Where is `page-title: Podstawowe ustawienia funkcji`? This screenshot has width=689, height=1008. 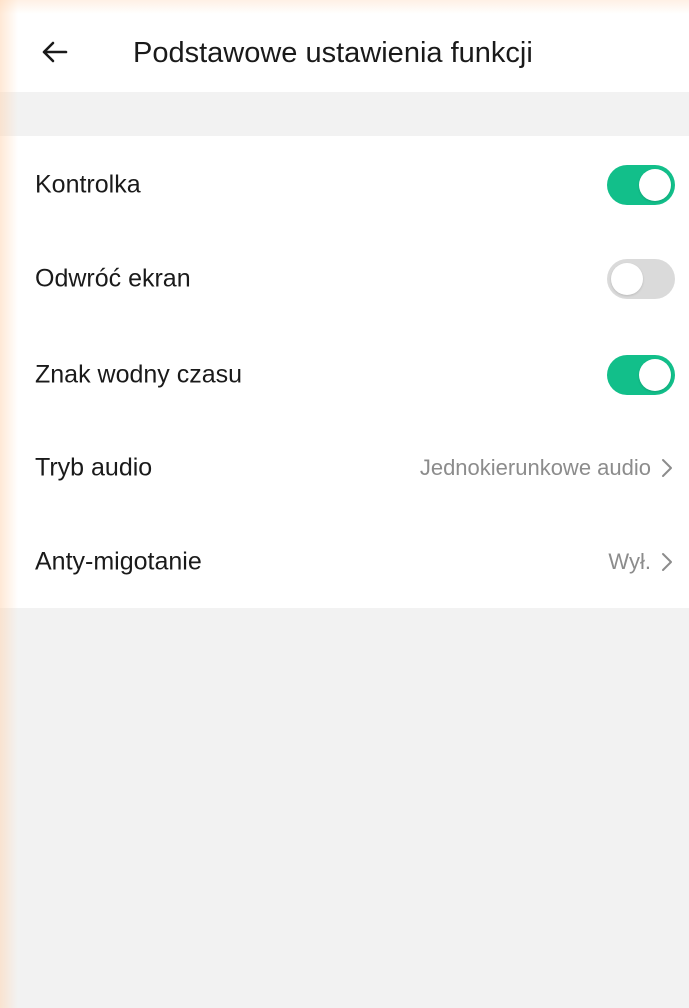 page-title: Podstawowe ustawienia funkcji is located at coordinates (333, 53).